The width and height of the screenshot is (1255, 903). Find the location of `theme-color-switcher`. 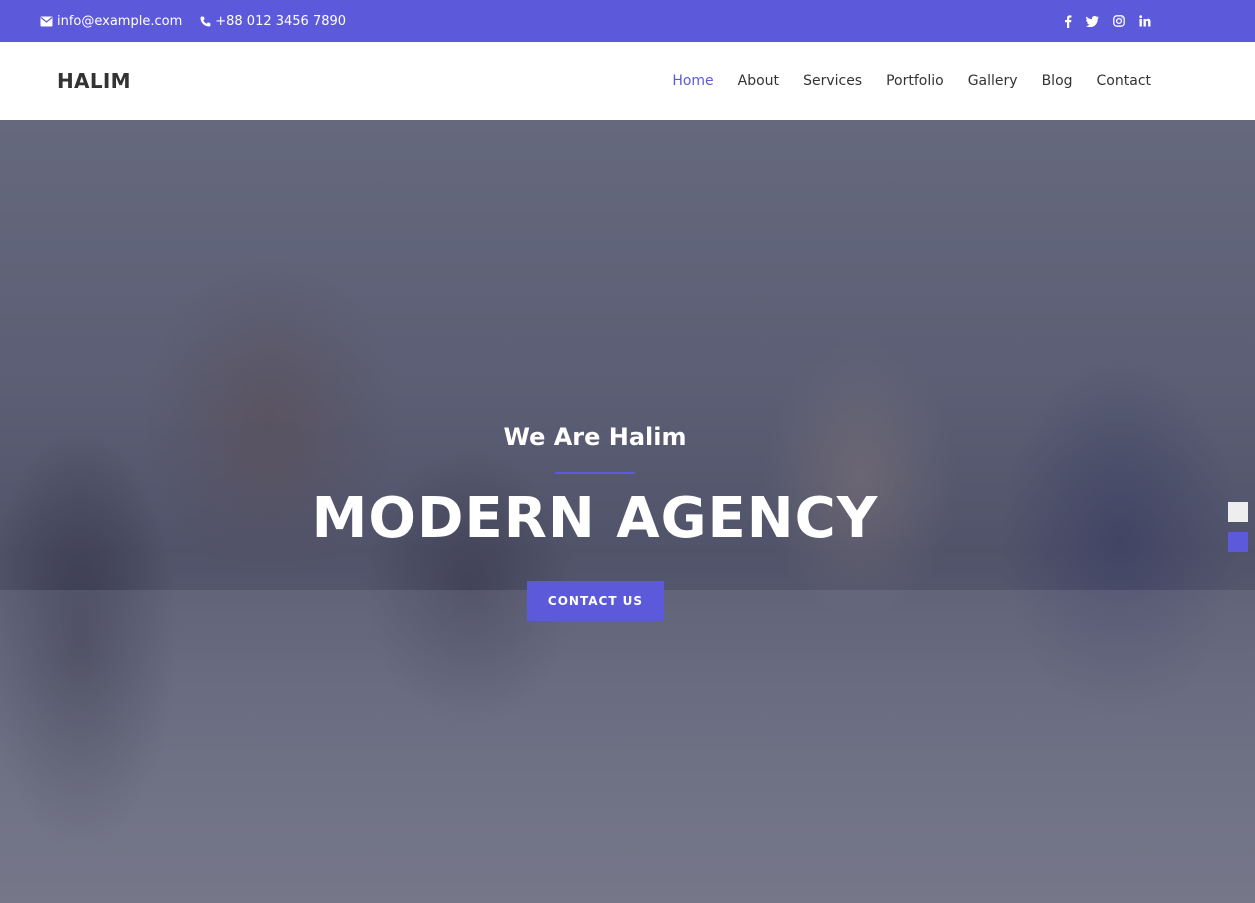

theme-color-switcher is located at coordinates (1238, 532).